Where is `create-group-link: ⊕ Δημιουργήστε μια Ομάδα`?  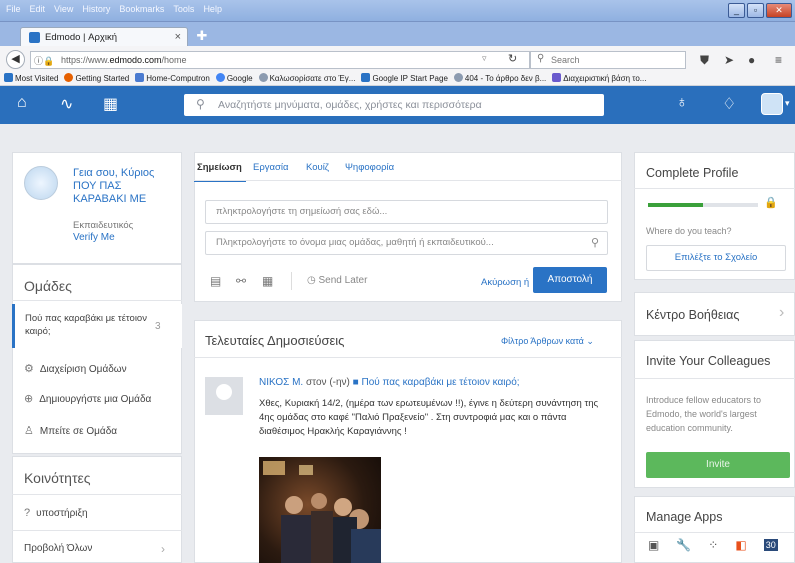
create-group-link: ⊕ Δημιουργήστε μια Ομάδα is located at coordinates (87, 398).